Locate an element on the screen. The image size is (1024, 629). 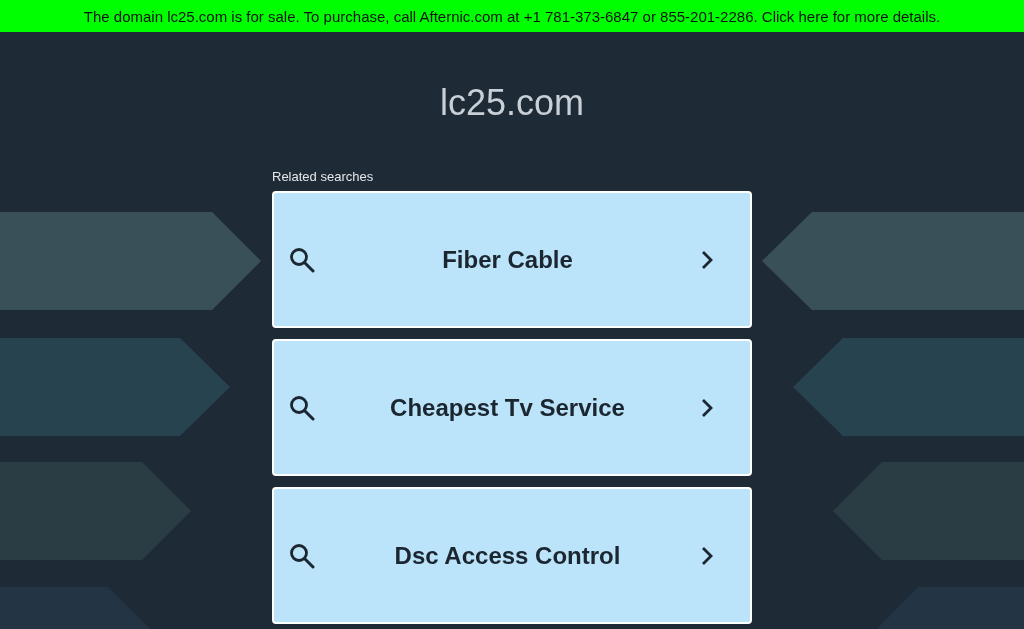
related-searches-heading: Related searches is located at coordinates (323, 177).